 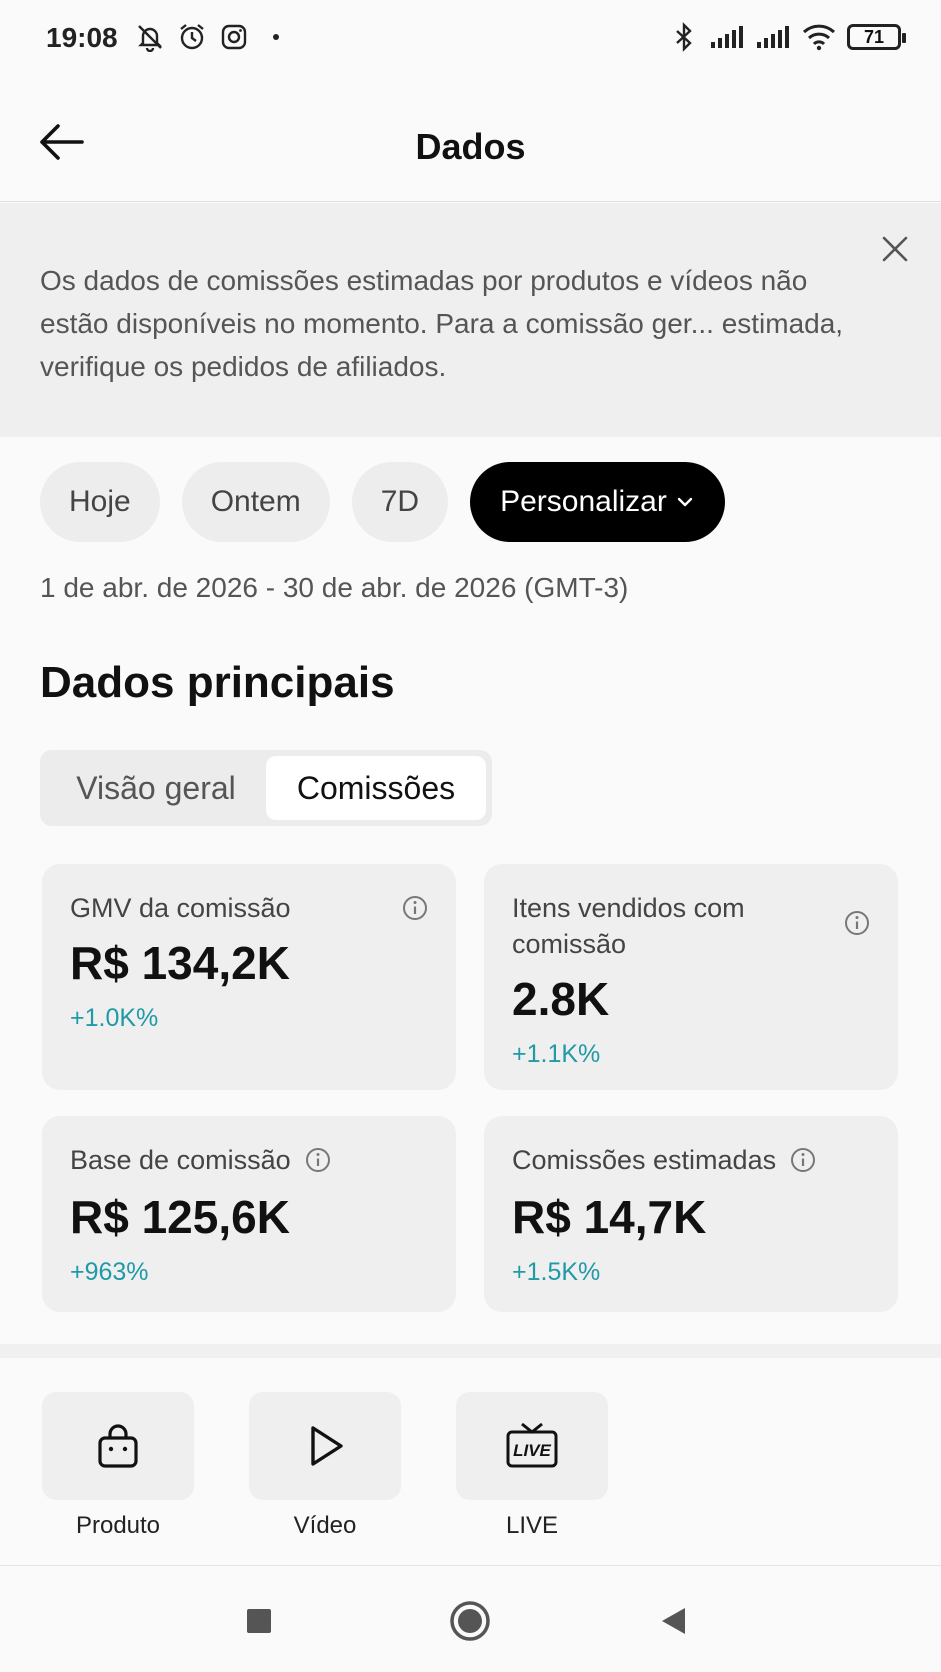 What do you see at coordinates (82, 37) in the screenshot?
I see `status-time: 19:08` at bounding box center [82, 37].